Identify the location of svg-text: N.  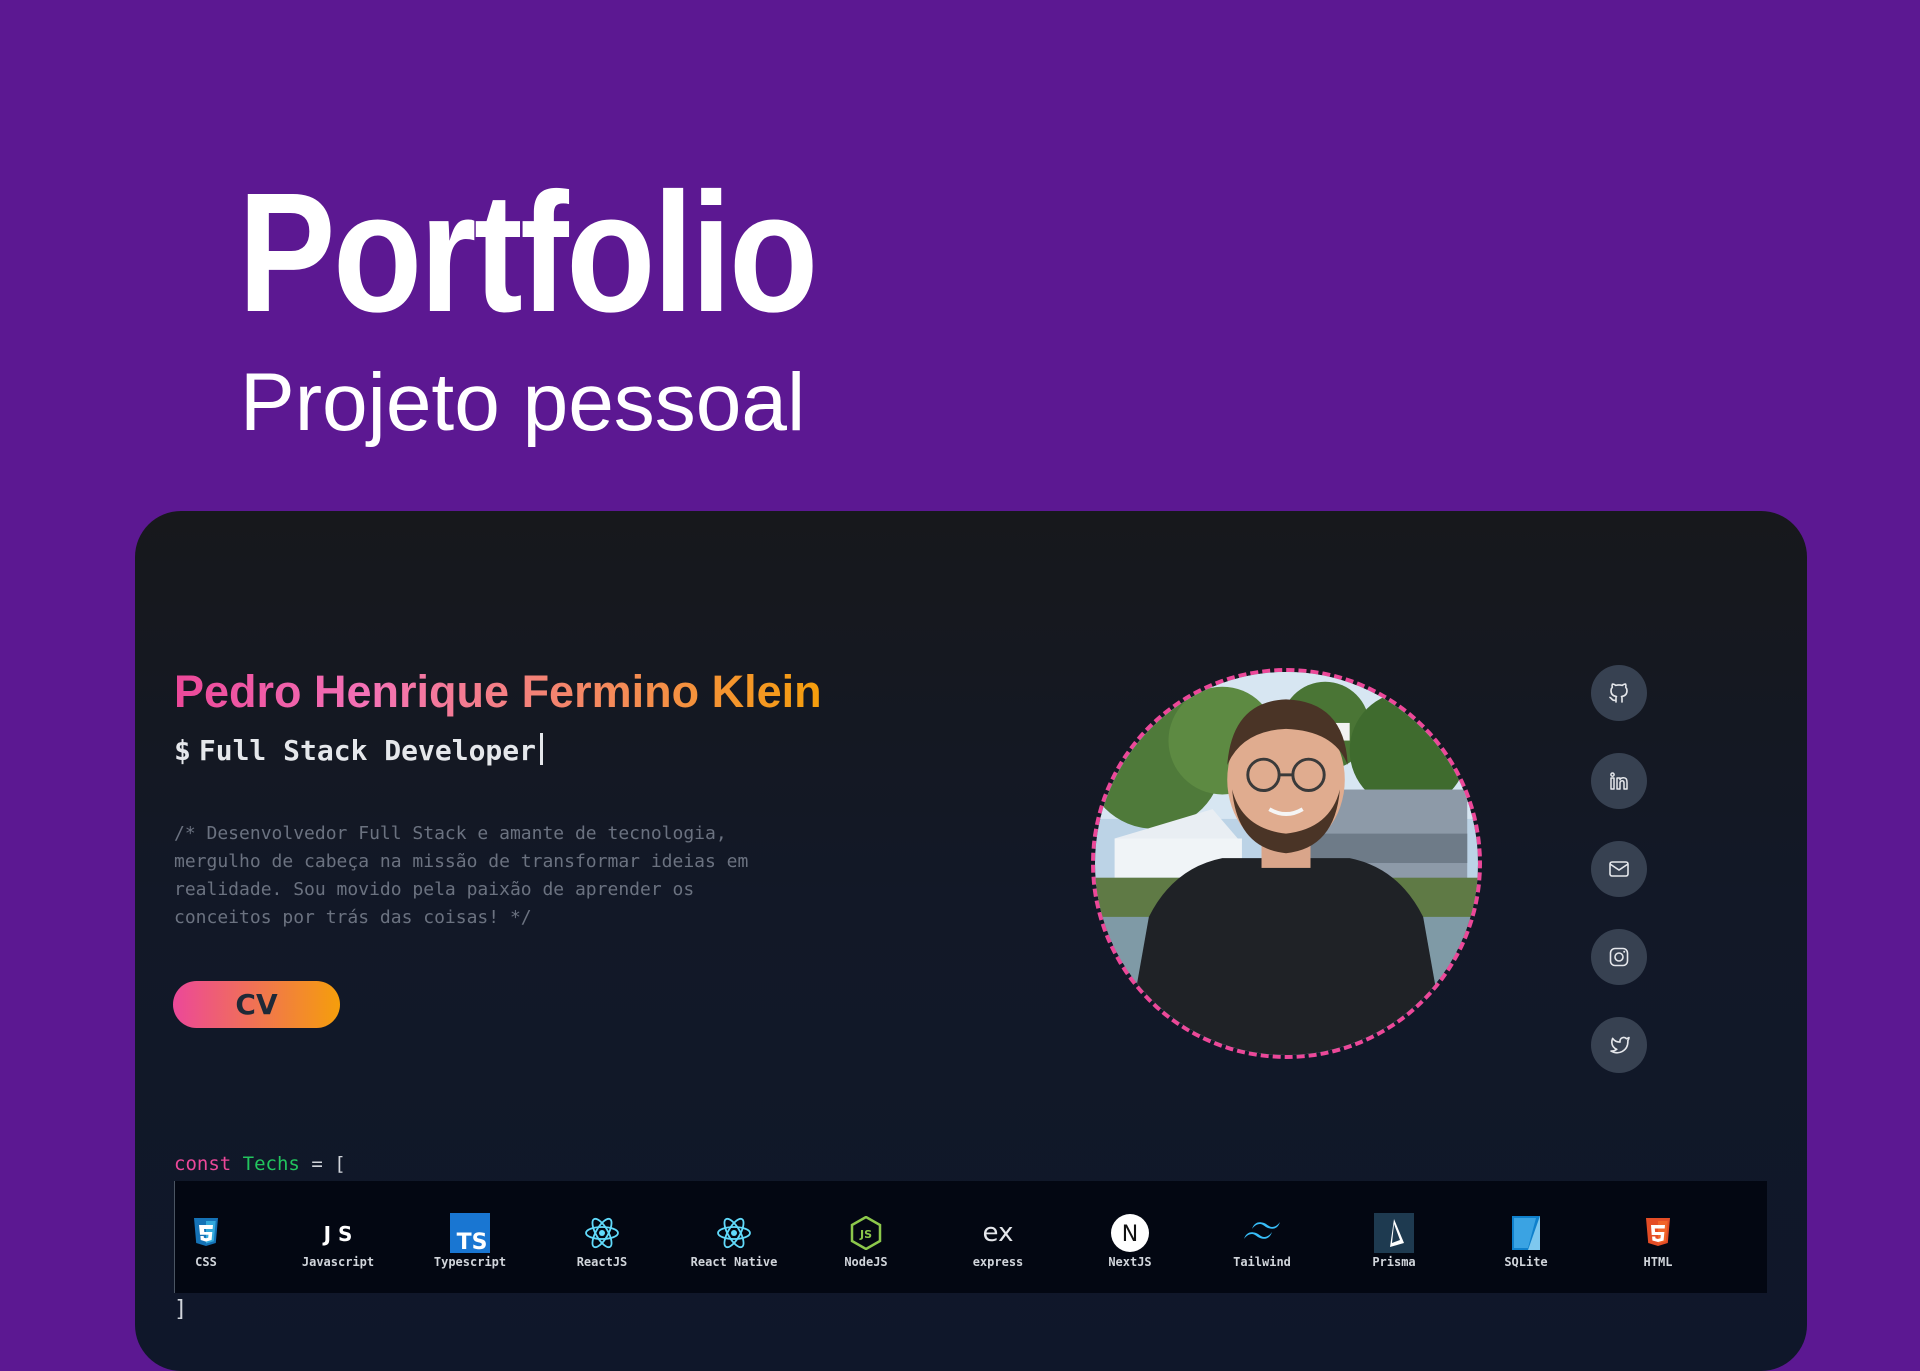
(1130, 1234).